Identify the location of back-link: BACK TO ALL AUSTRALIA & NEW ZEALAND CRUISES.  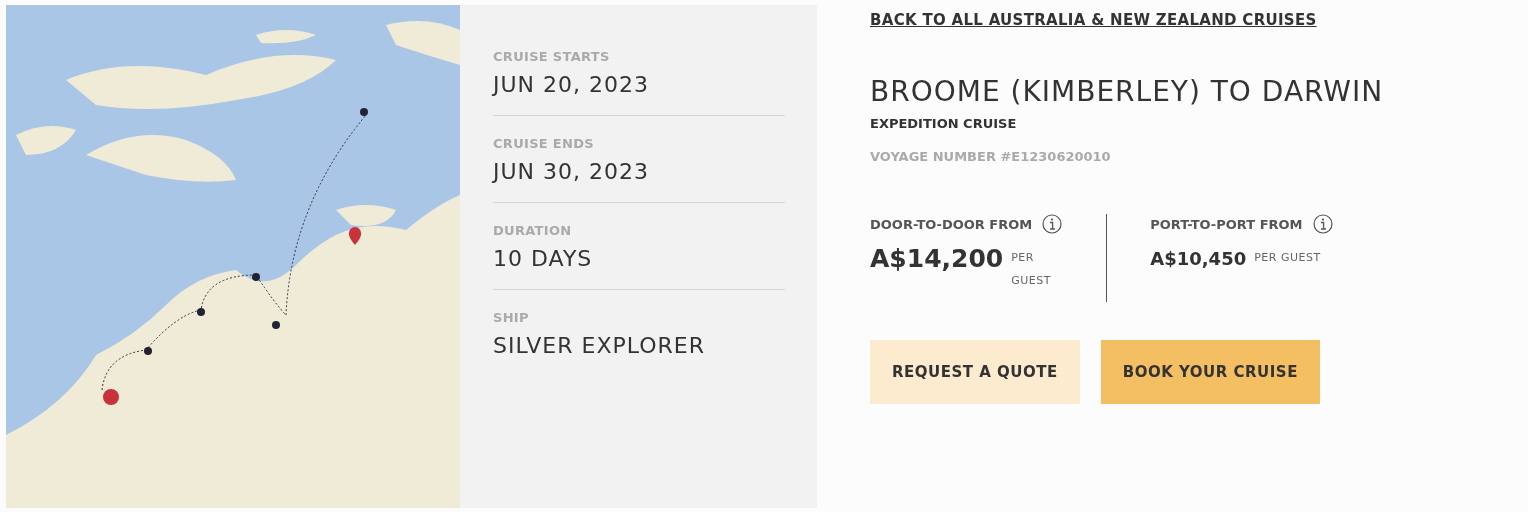
(1093, 20).